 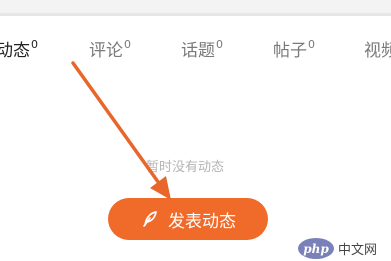 What do you see at coordinates (106, 51) in the screenshot?
I see `tab-label: 评论` at bounding box center [106, 51].